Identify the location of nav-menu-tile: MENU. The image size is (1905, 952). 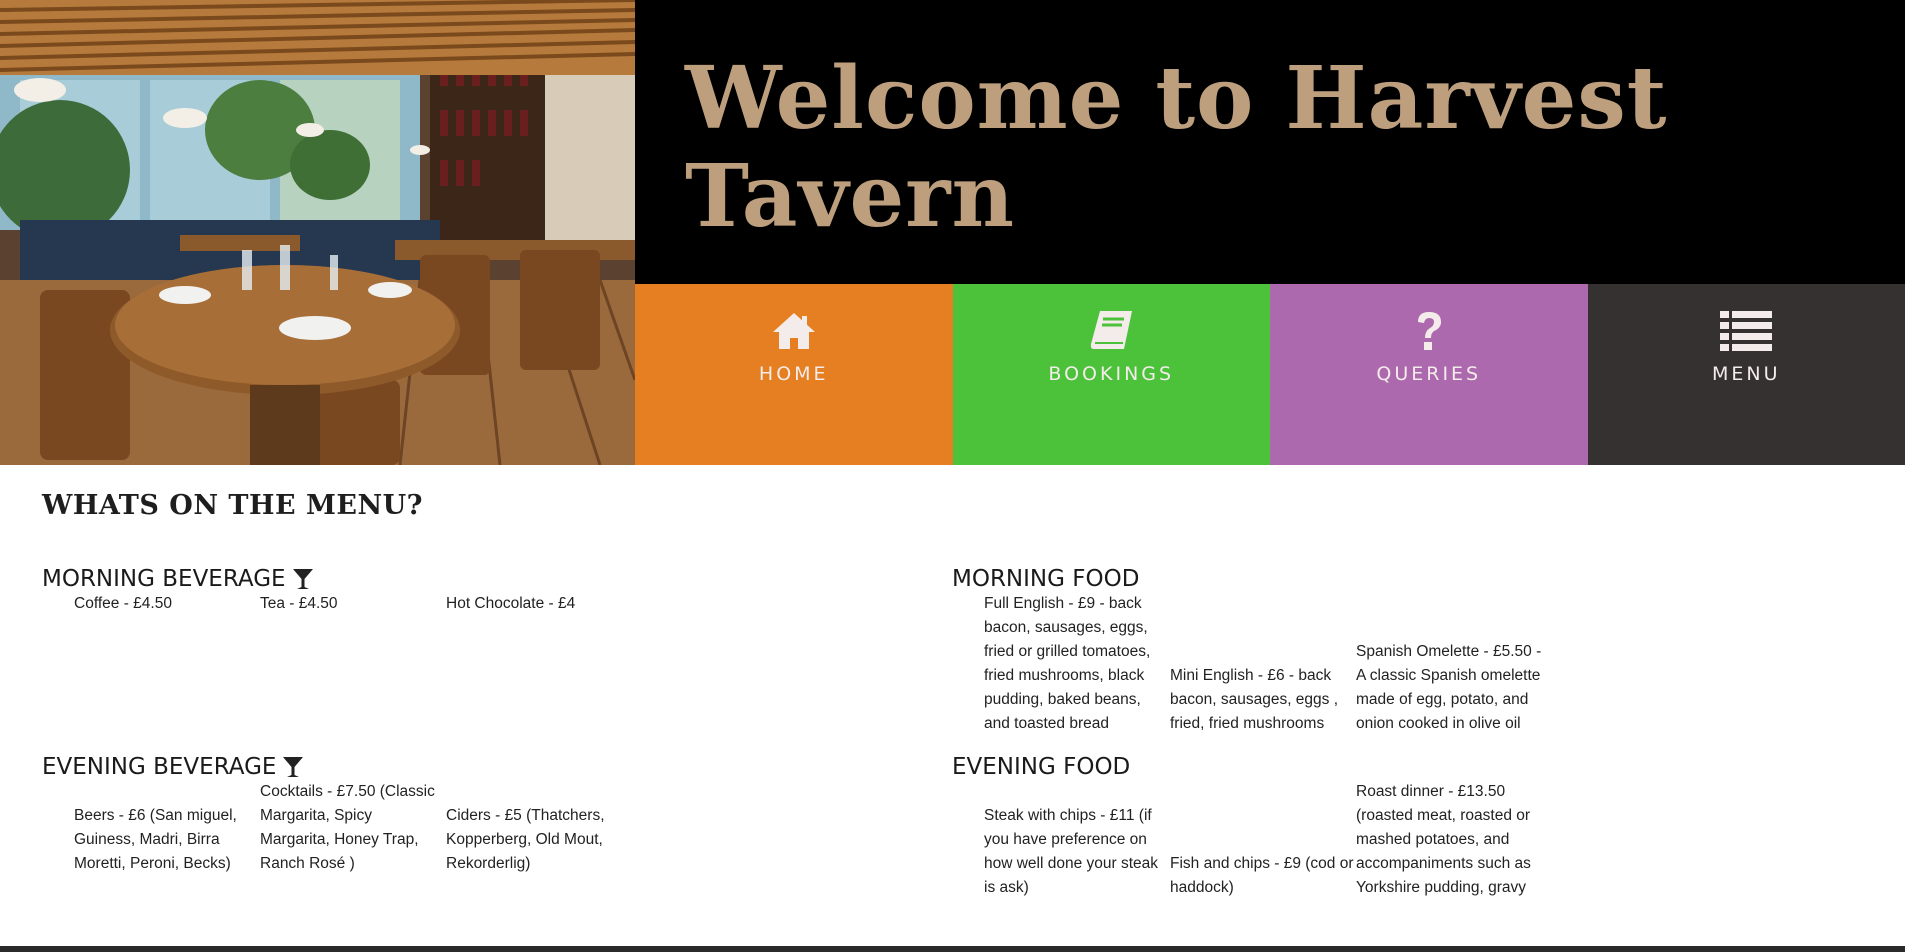
(1746, 374).